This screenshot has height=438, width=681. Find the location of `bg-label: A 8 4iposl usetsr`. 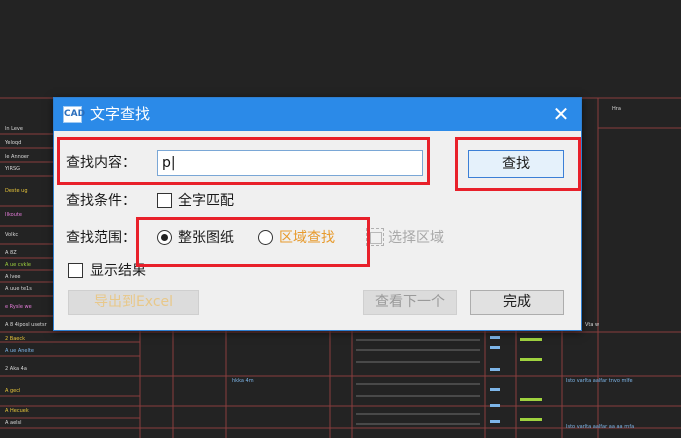

bg-label: A 8 4iposl usetsr is located at coordinates (26, 325).